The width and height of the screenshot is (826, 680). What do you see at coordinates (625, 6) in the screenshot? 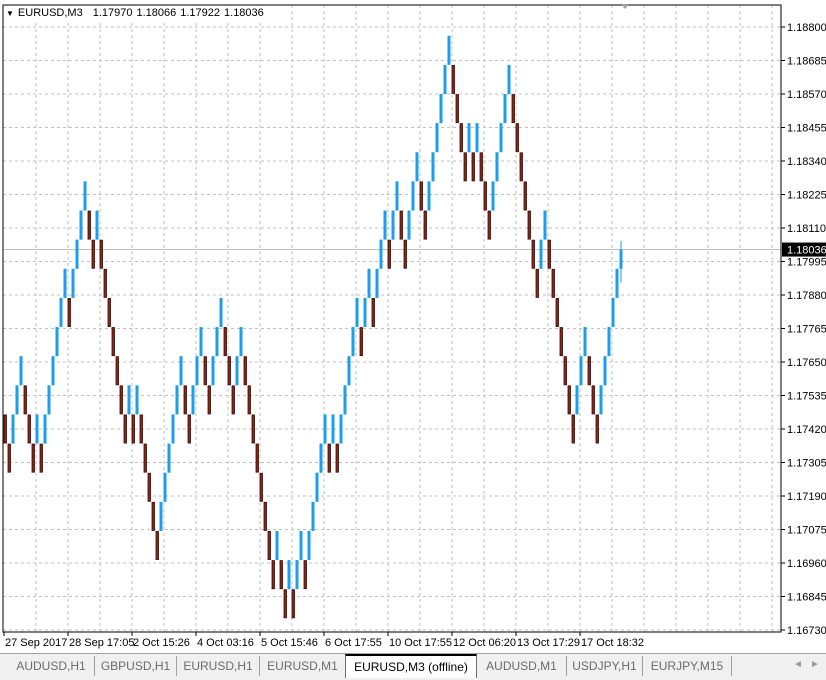
I see `chart-shift-marker-icon` at bounding box center [625, 6].